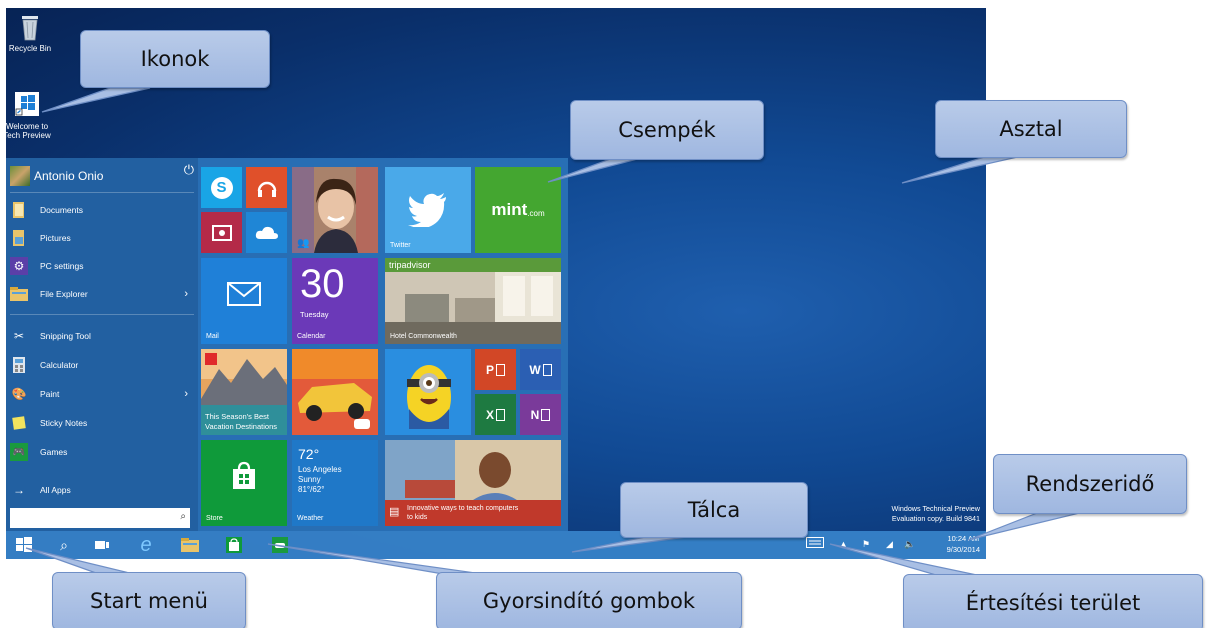  What do you see at coordinates (61, 210) in the screenshot?
I see `menu-item-label: Documents` at bounding box center [61, 210].